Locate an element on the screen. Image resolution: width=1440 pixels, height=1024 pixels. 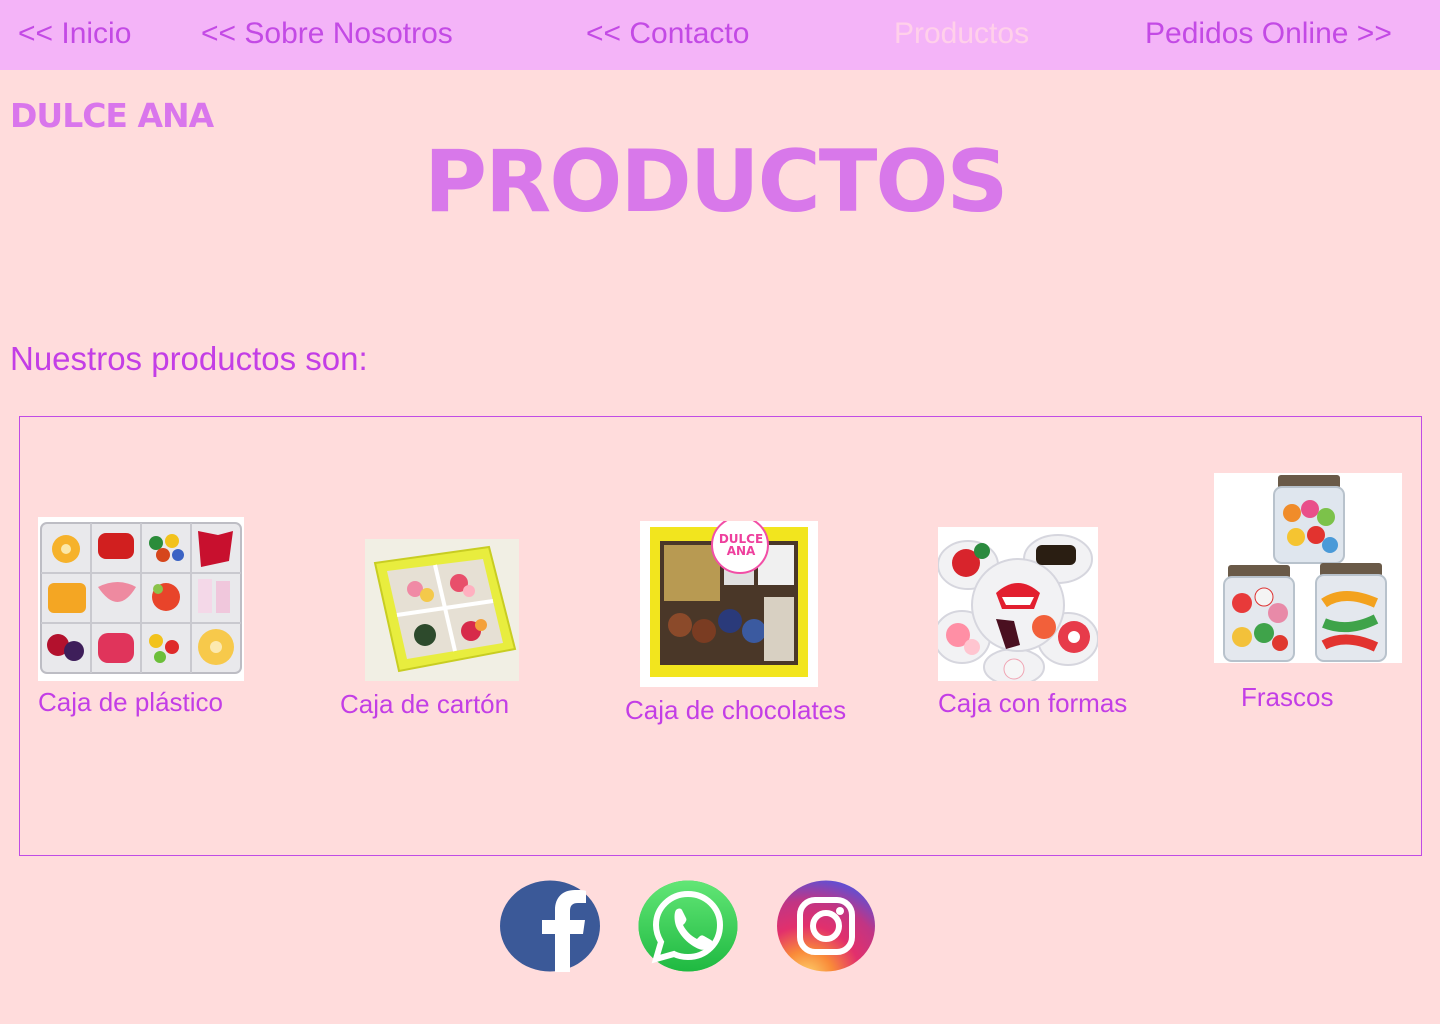
nav-link-productos: Productos is located at coordinates (961, 34).